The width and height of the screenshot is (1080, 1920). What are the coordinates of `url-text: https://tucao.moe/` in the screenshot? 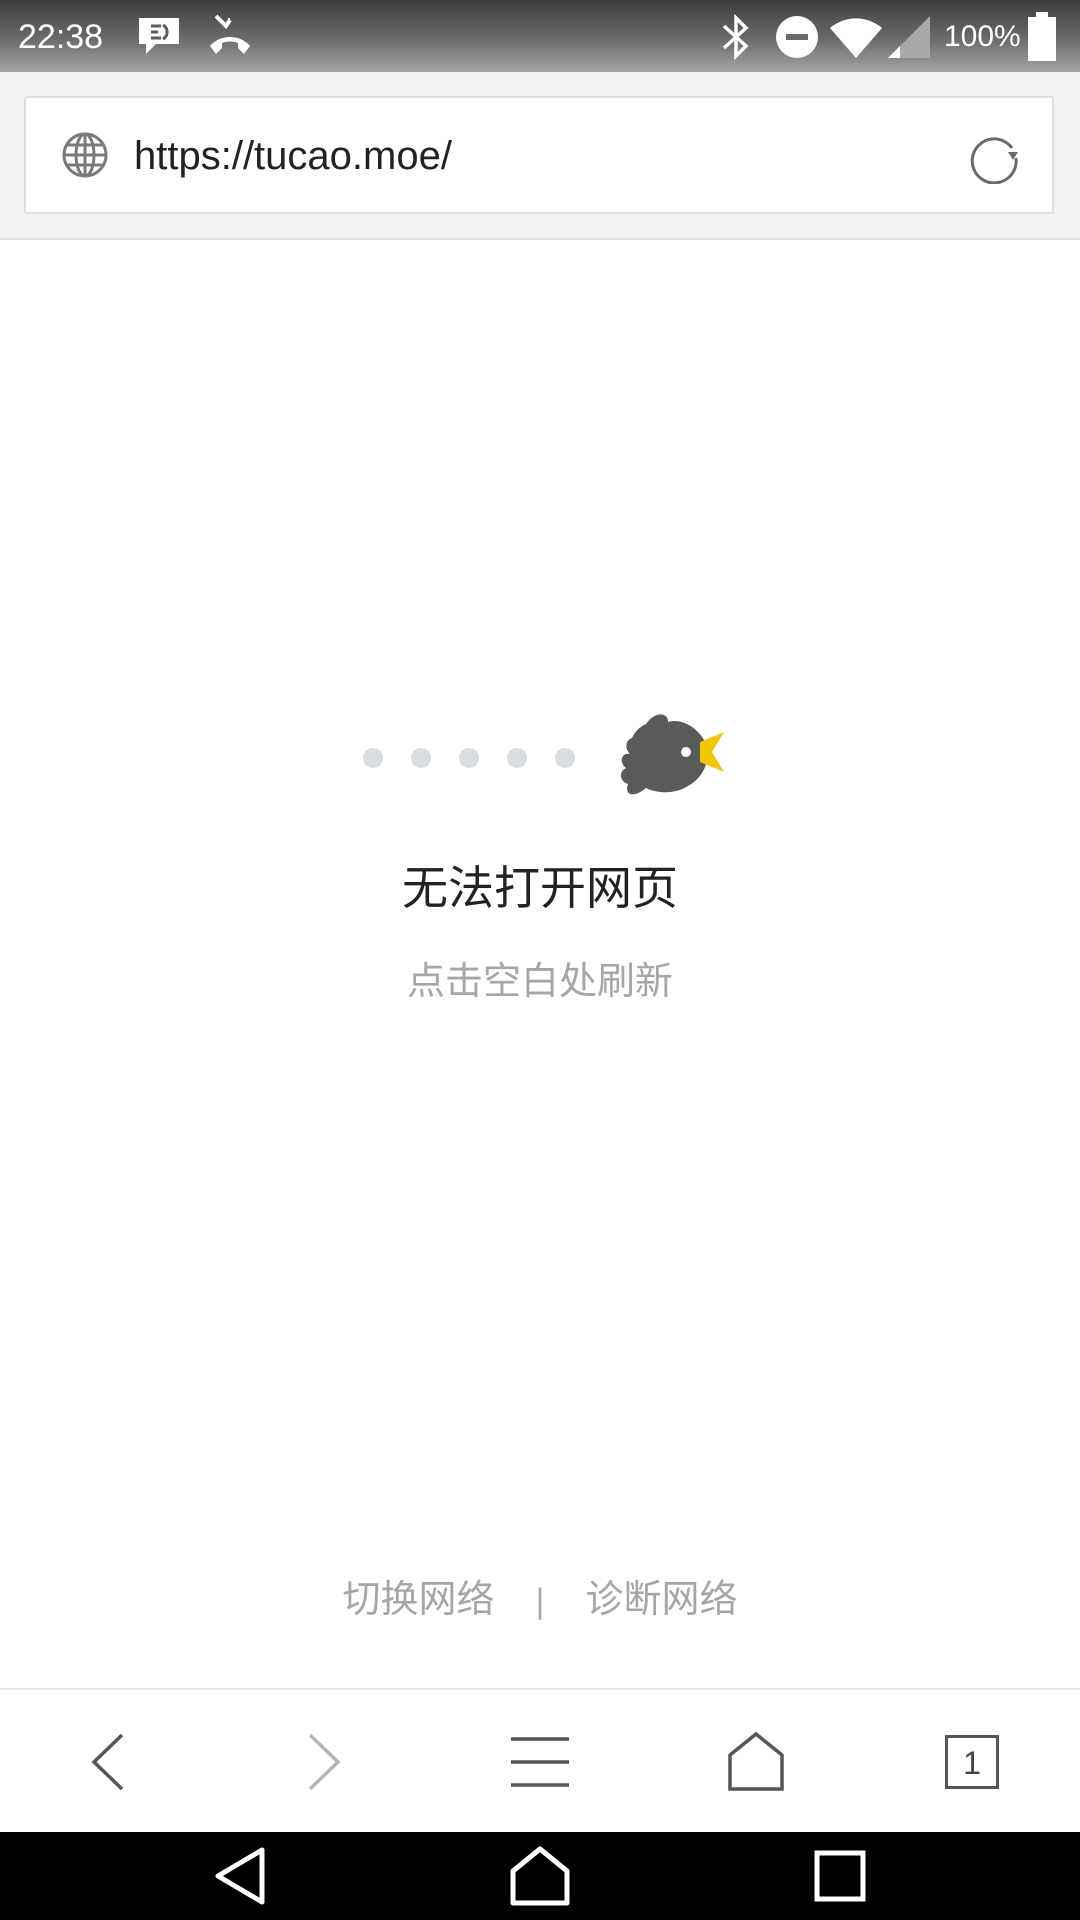 It's located at (293, 155).